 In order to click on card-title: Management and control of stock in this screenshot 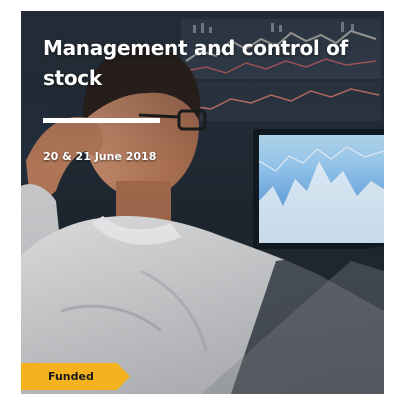, I will do `click(213, 63)`.